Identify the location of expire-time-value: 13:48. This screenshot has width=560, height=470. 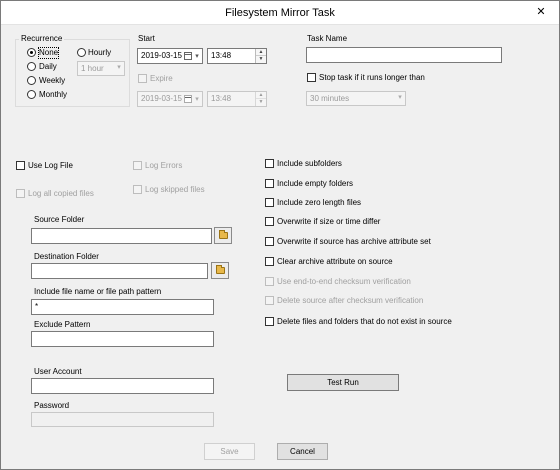
(221, 98).